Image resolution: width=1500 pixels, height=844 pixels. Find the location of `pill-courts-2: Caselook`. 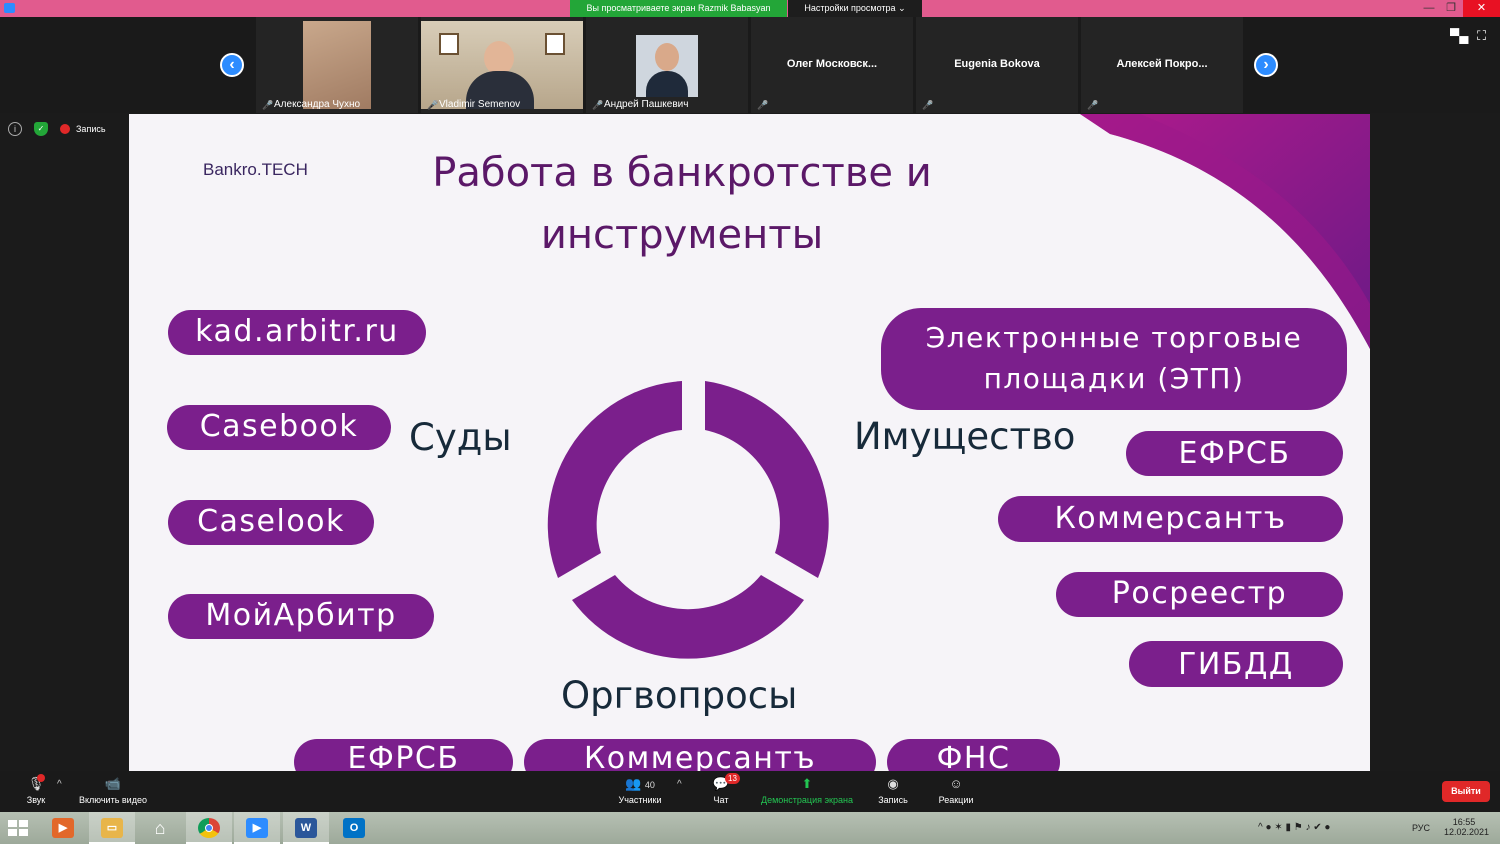

pill-courts-2: Caselook is located at coordinates (271, 522).